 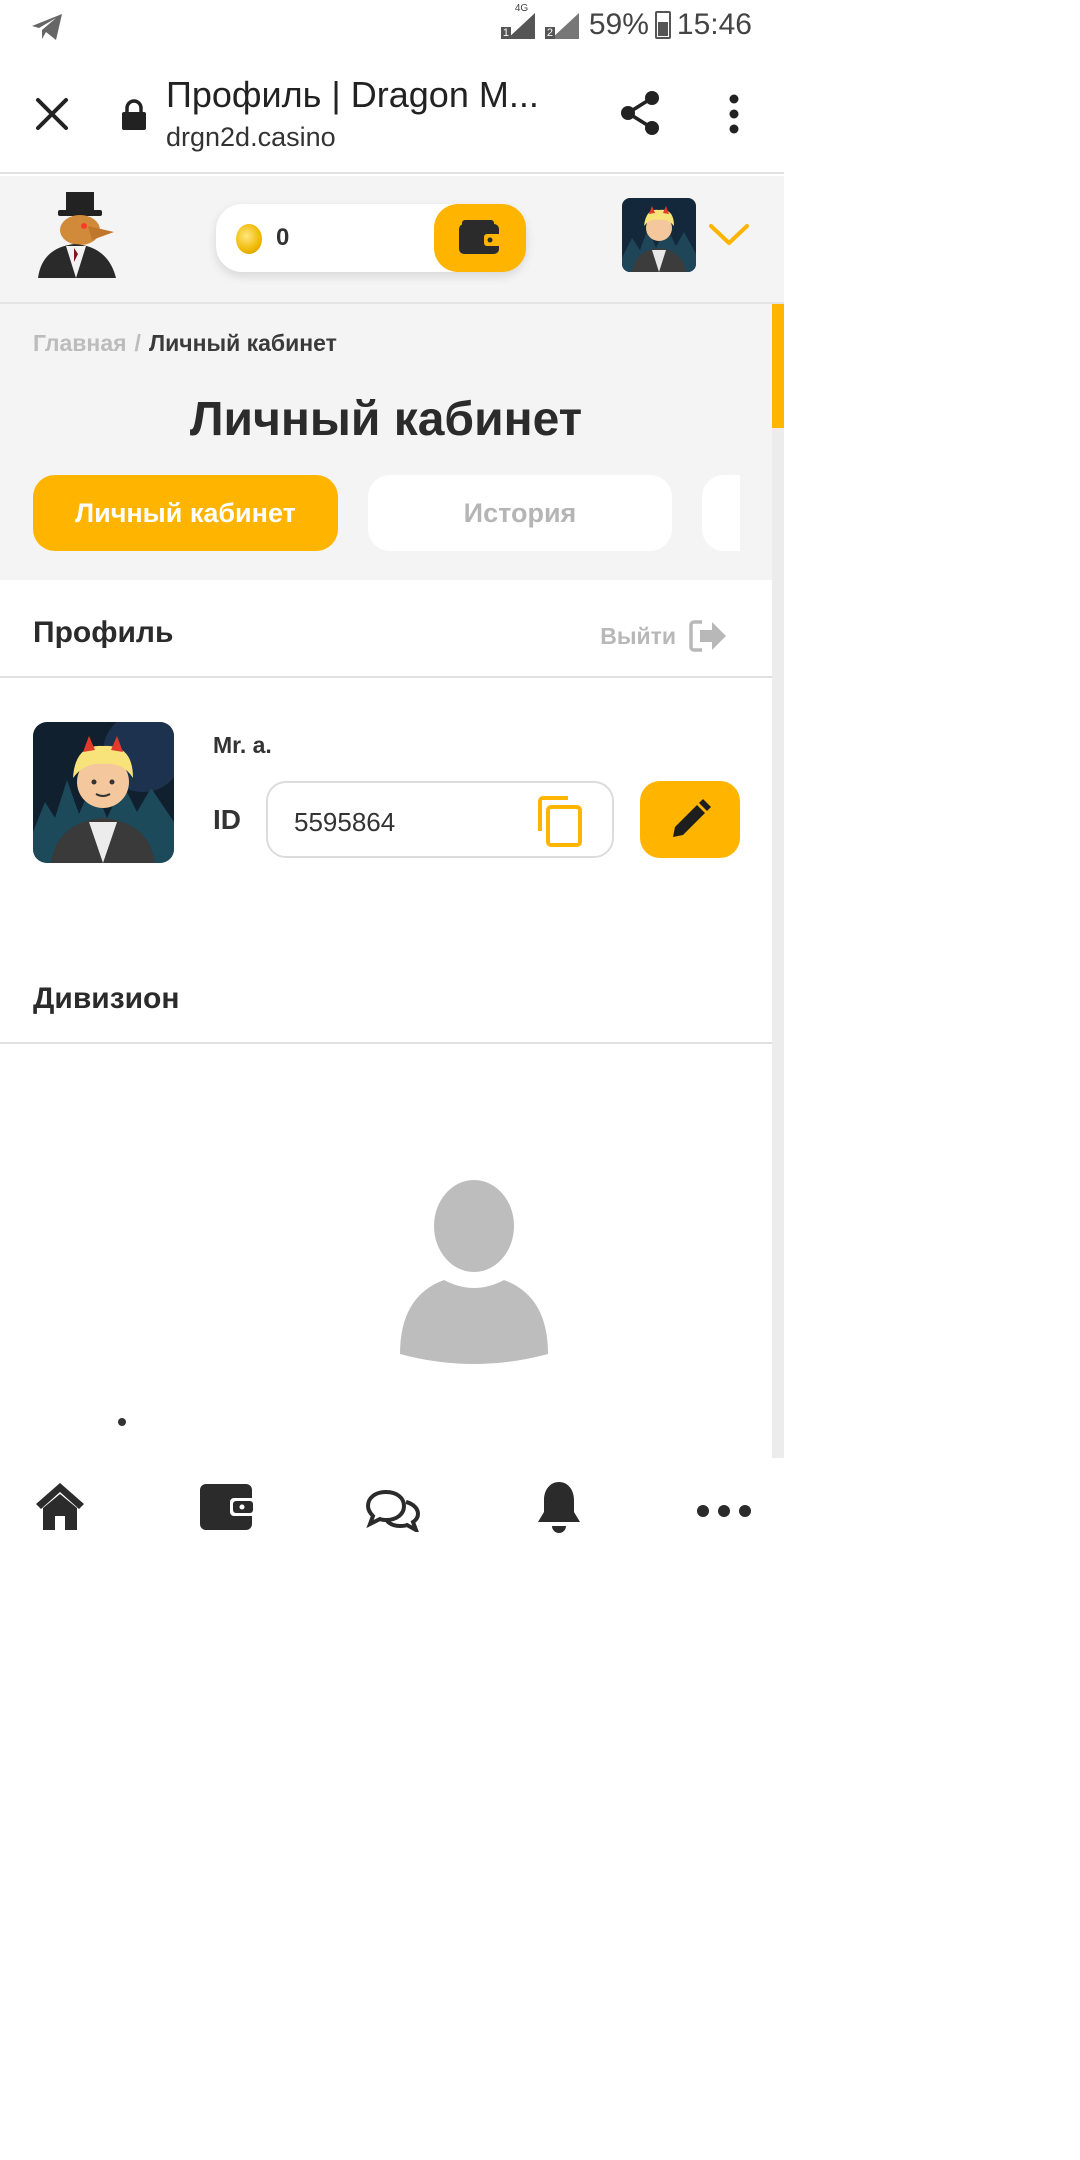 I want to click on more-vertical-icon, so click(x=734, y=114).